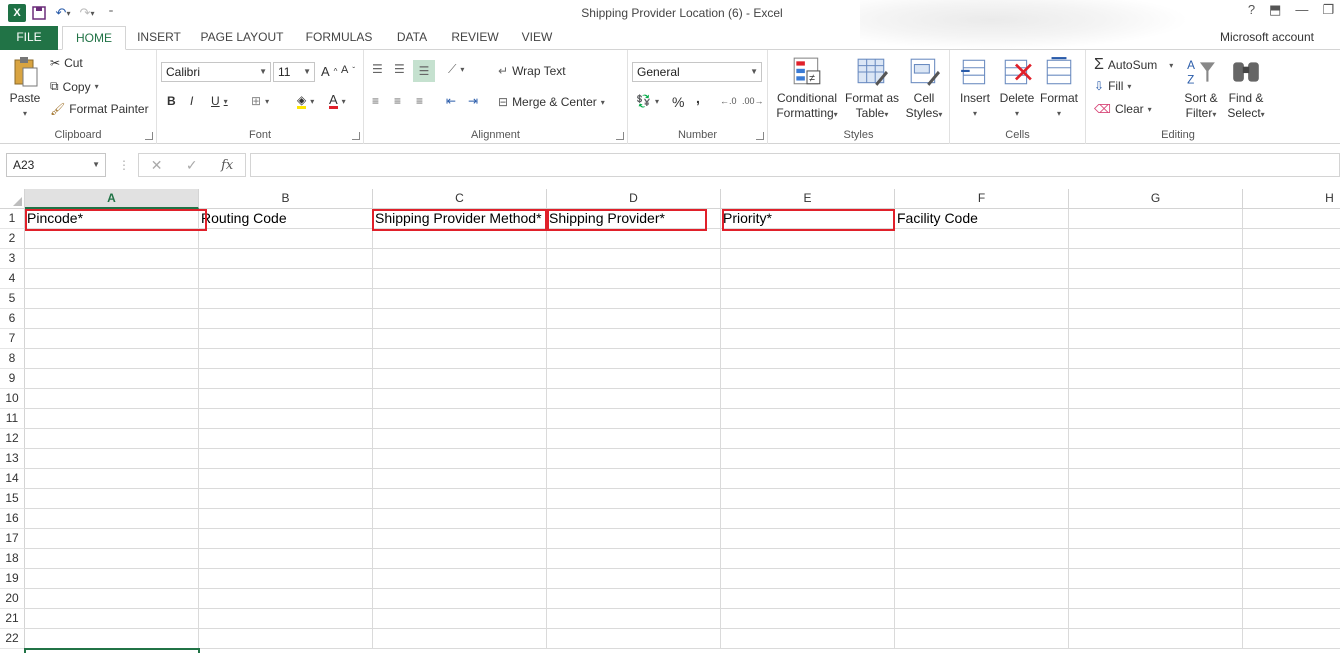 The width and height of the screenshot is (1340, 653). Describe the element at coordinates (924, 89) in the screenshot. I see `cell-styles-button: Cell Styles▾` at that location.